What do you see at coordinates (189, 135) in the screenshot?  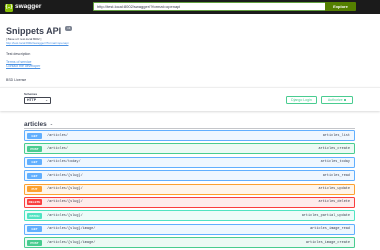 I see `operation-row: GET /articles/ articles_list` at bounding box center [189, 135].